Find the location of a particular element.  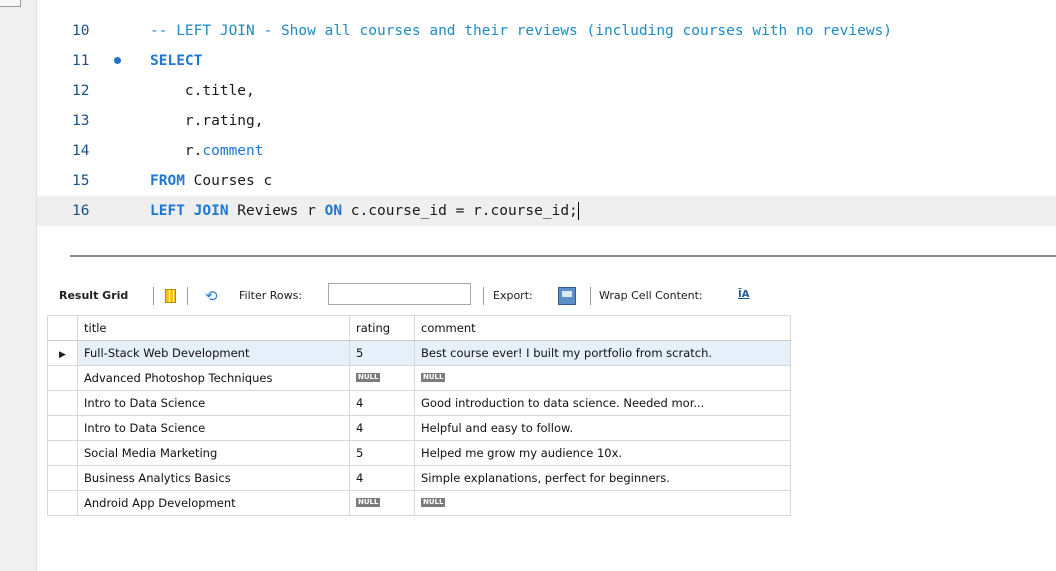

pane-splitter is located at coordinates (563, 256).